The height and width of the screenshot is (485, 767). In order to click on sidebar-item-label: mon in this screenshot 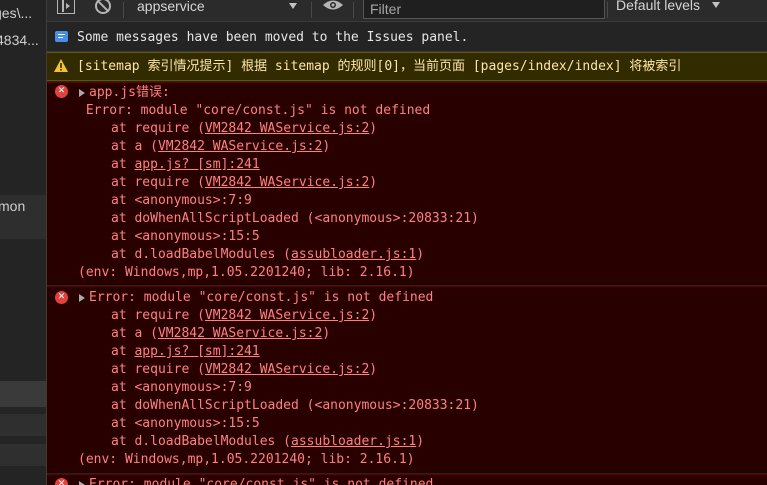, I will do `click(13, 206)`.